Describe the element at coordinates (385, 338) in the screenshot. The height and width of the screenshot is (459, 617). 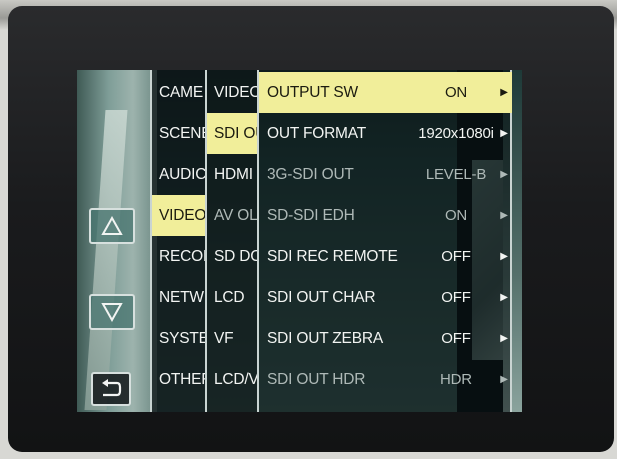
I see `setting-row: SDI OUT ZEBRA OFF ▶` at that location.